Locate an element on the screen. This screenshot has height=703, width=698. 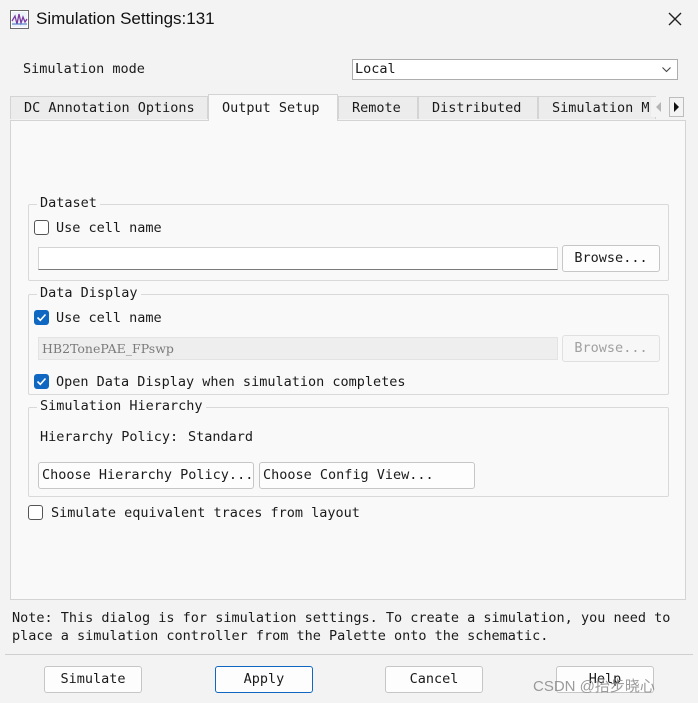
tab-distributed: Distributed is located at coordinates (478, 107).